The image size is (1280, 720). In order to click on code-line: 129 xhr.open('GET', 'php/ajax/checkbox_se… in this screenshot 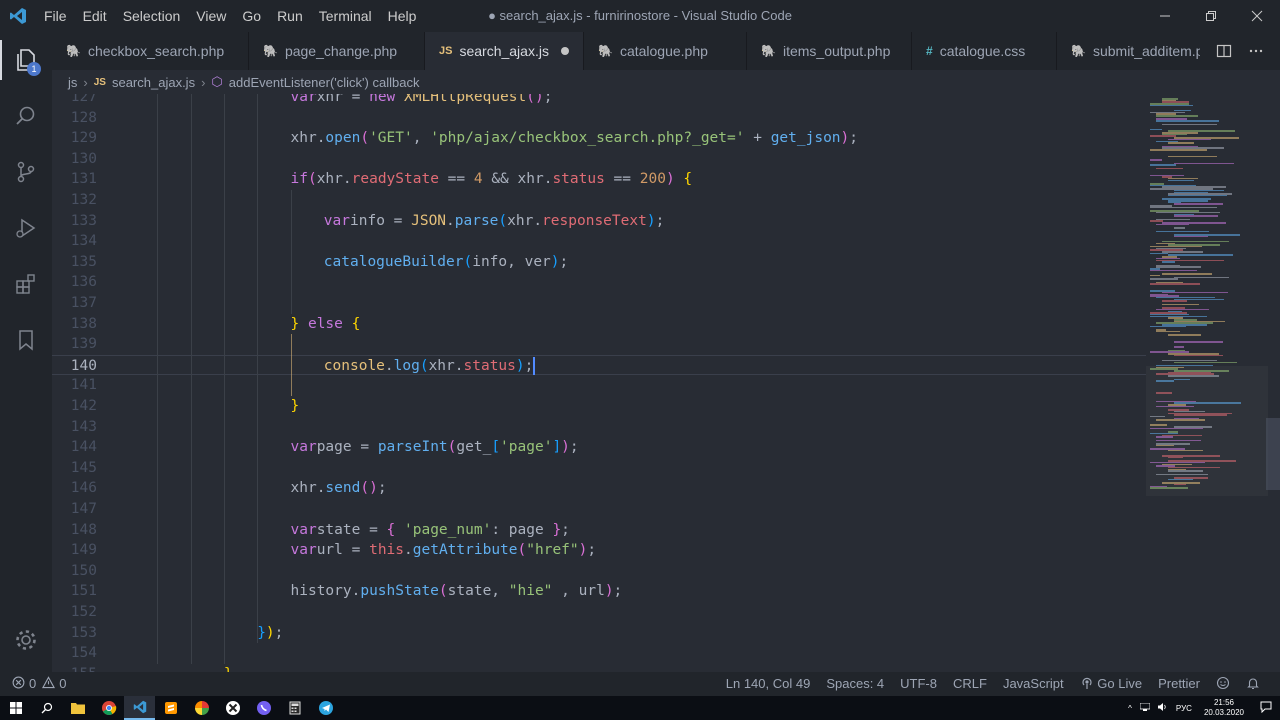, I will do `click(599, 138)`.